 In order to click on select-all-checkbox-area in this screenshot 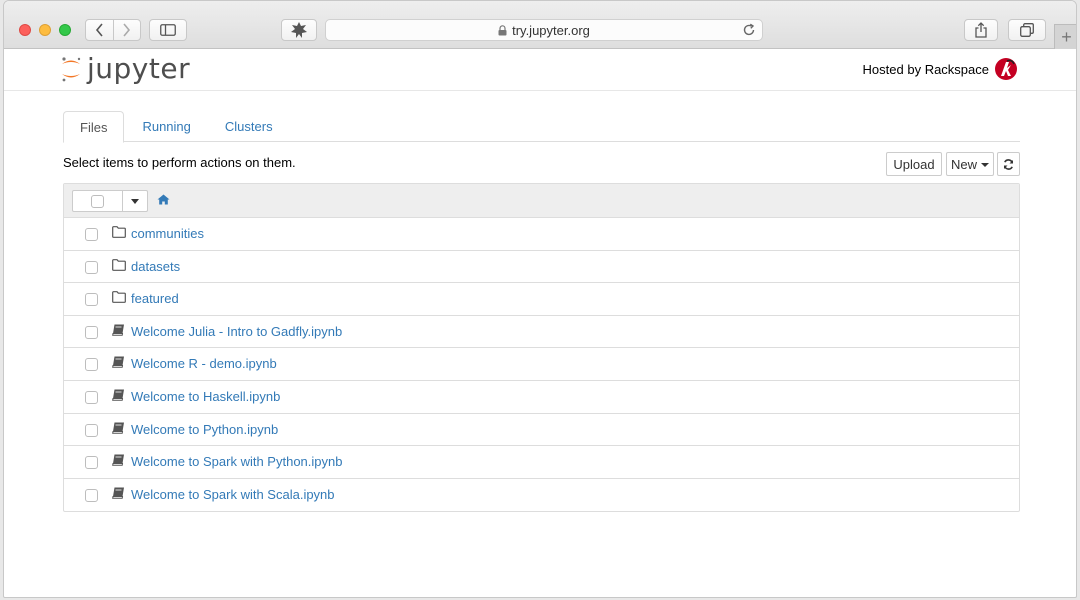, I will do `click(98, 201)`.